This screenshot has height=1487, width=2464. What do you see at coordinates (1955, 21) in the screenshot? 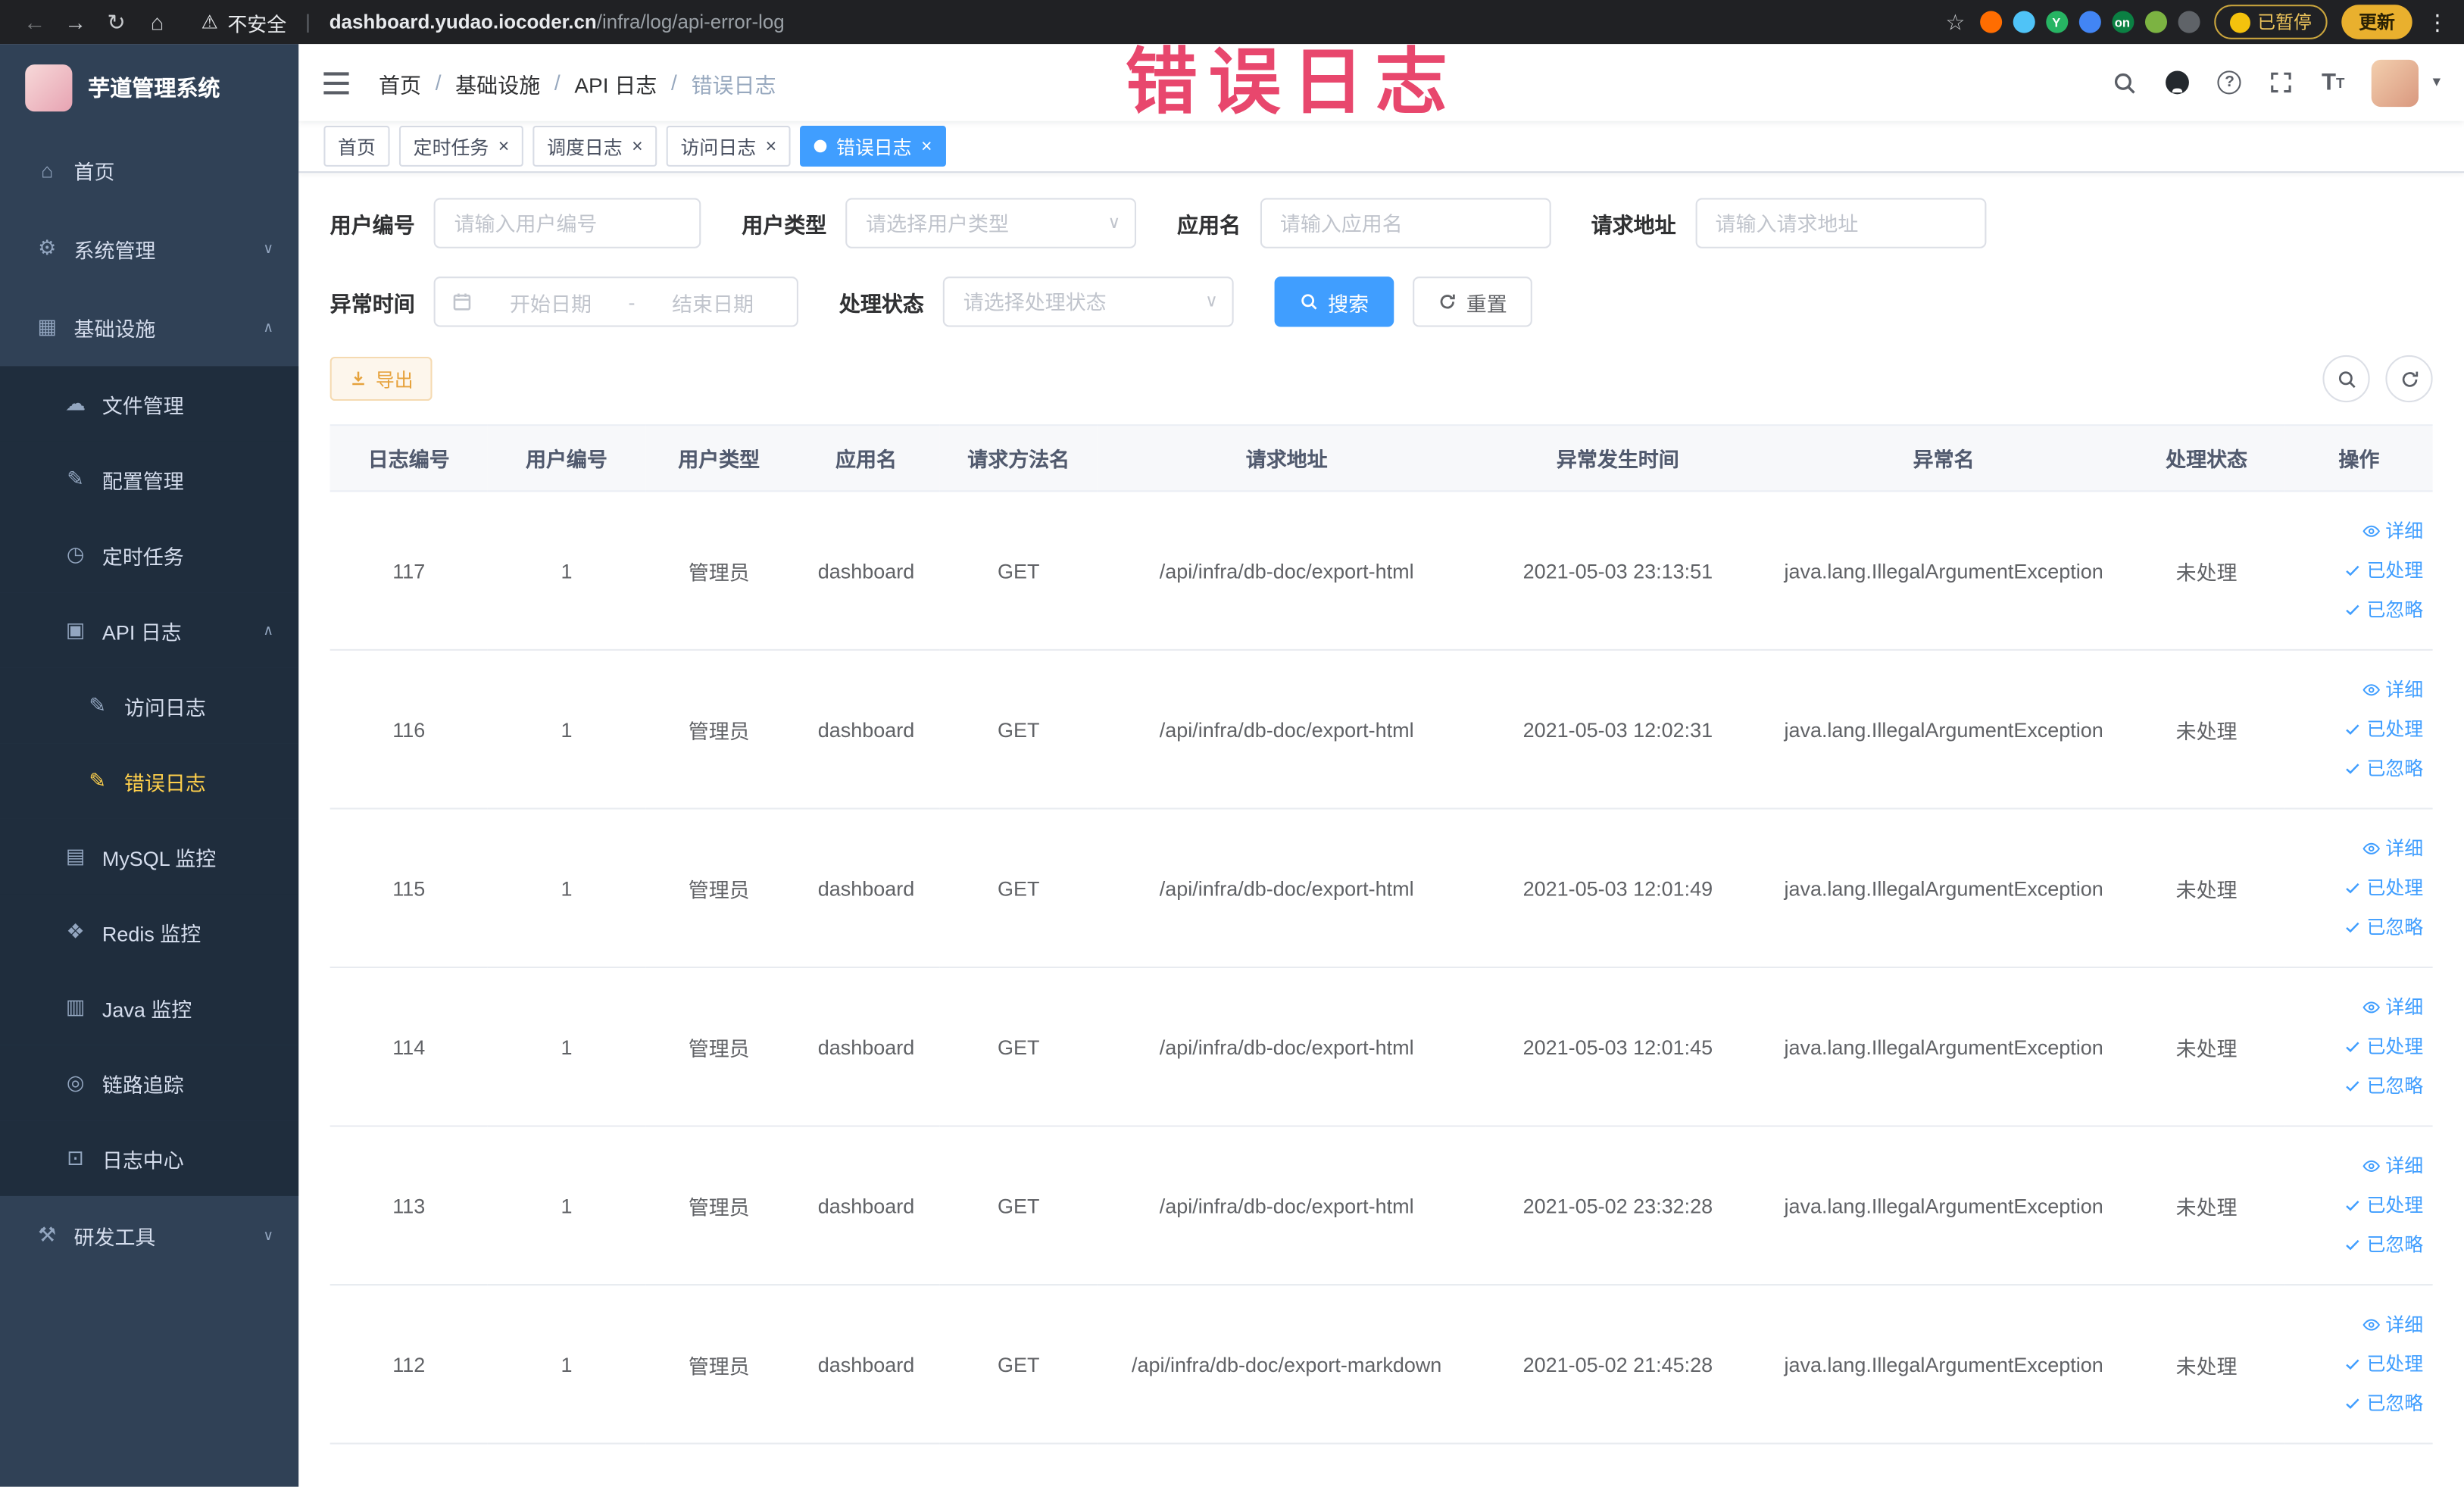
I see `bookmark-star-icon: ☆` at bounding box center [1955, 21].